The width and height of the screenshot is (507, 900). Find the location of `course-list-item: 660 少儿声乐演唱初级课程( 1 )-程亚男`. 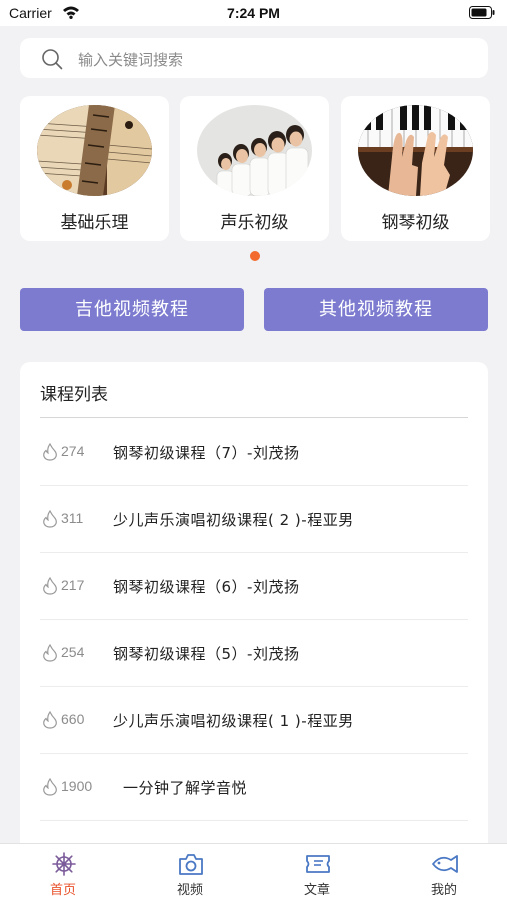

course-list-item: 660 少儿声乐演唱初级课程( 1 )-程亚男 is located at coordinates (254, 720).